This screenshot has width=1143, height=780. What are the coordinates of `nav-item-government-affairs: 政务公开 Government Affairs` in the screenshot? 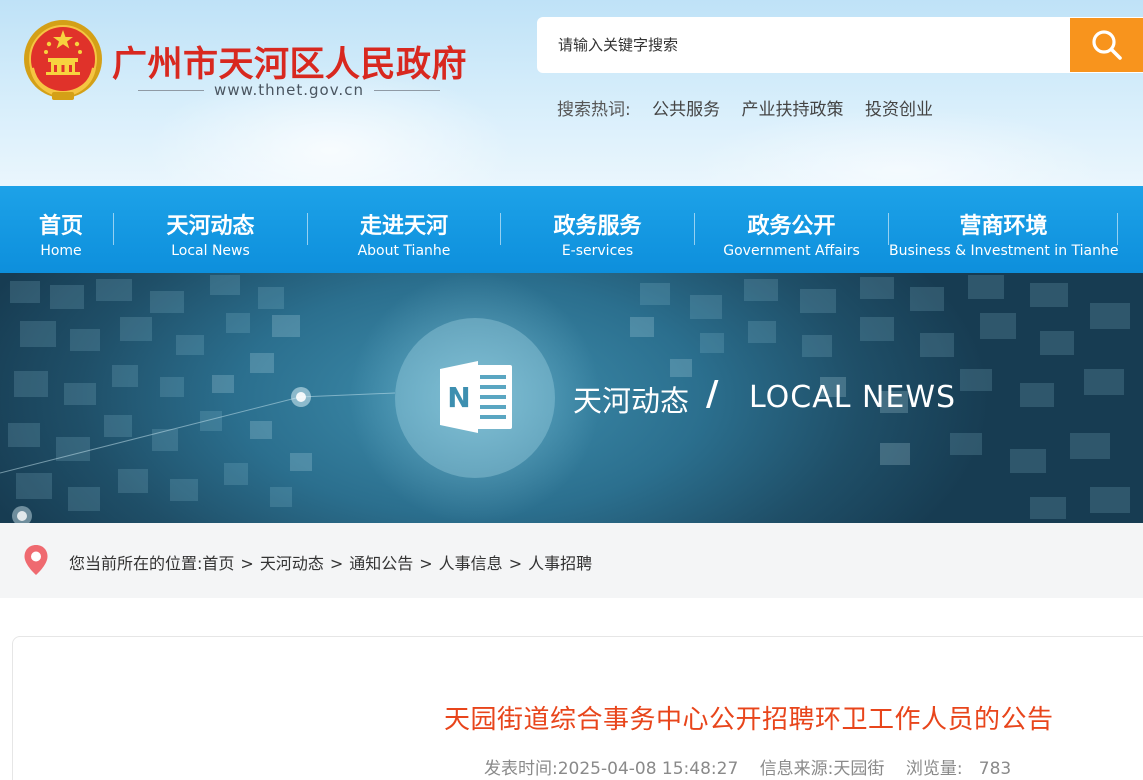 It's located at (791, 229).